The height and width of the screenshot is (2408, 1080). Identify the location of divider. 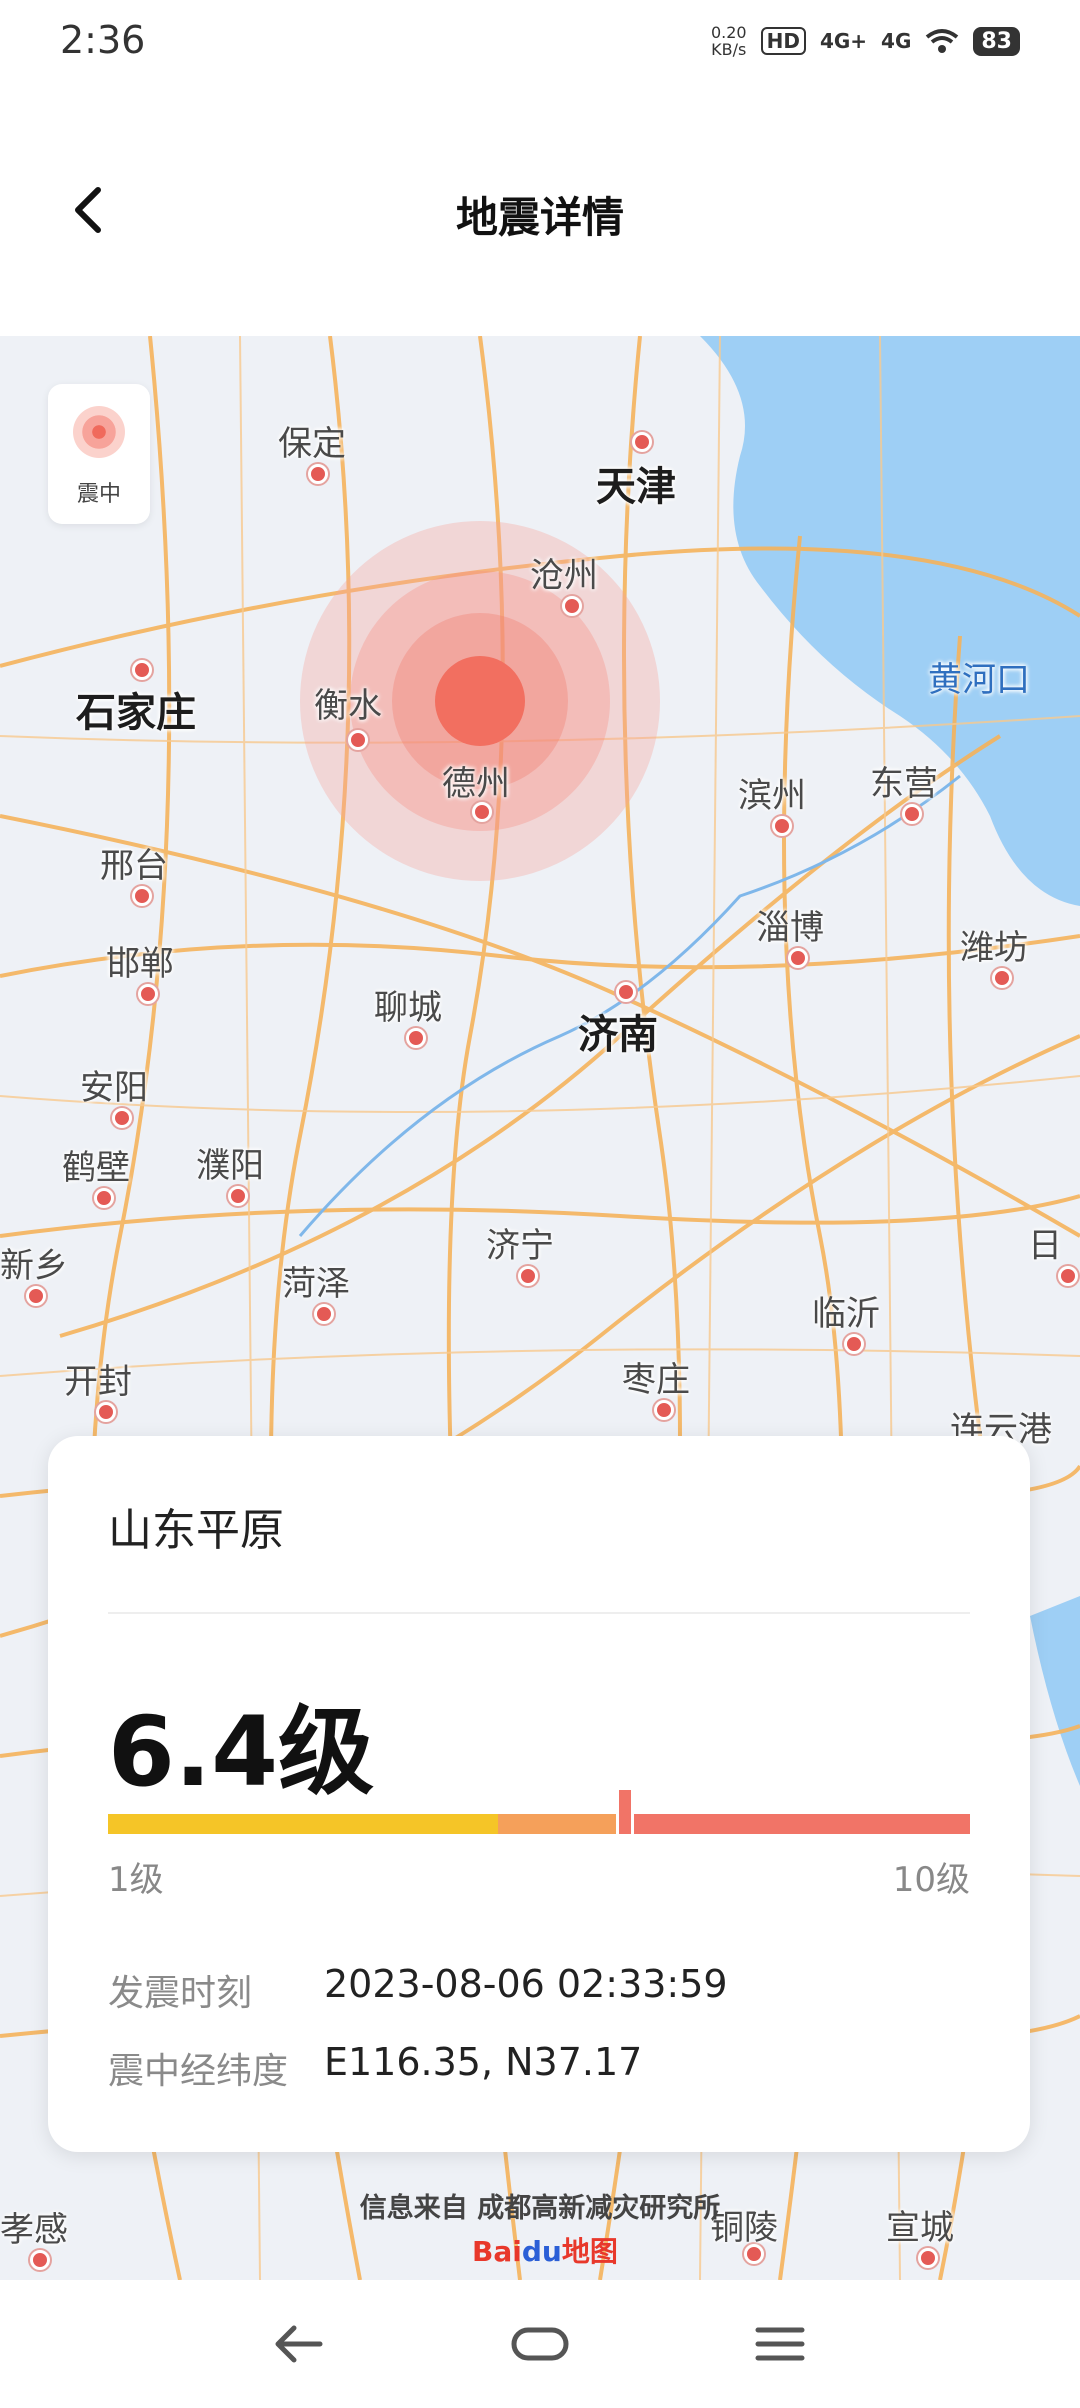
(539, 1613).